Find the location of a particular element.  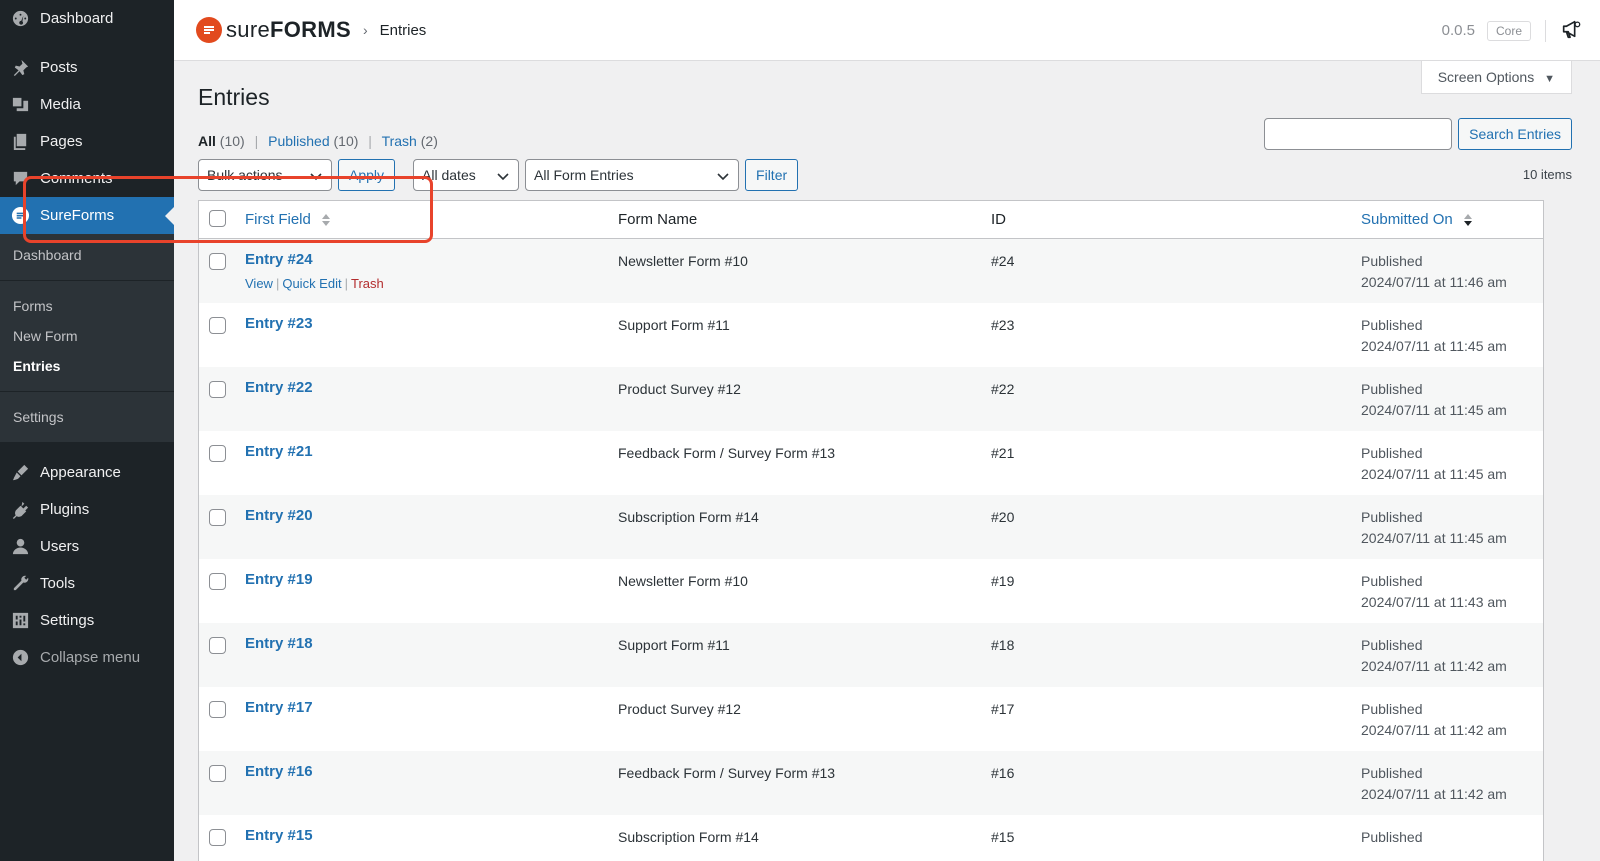

brand-name: sureFORMS is located at coordinates (288, 29).